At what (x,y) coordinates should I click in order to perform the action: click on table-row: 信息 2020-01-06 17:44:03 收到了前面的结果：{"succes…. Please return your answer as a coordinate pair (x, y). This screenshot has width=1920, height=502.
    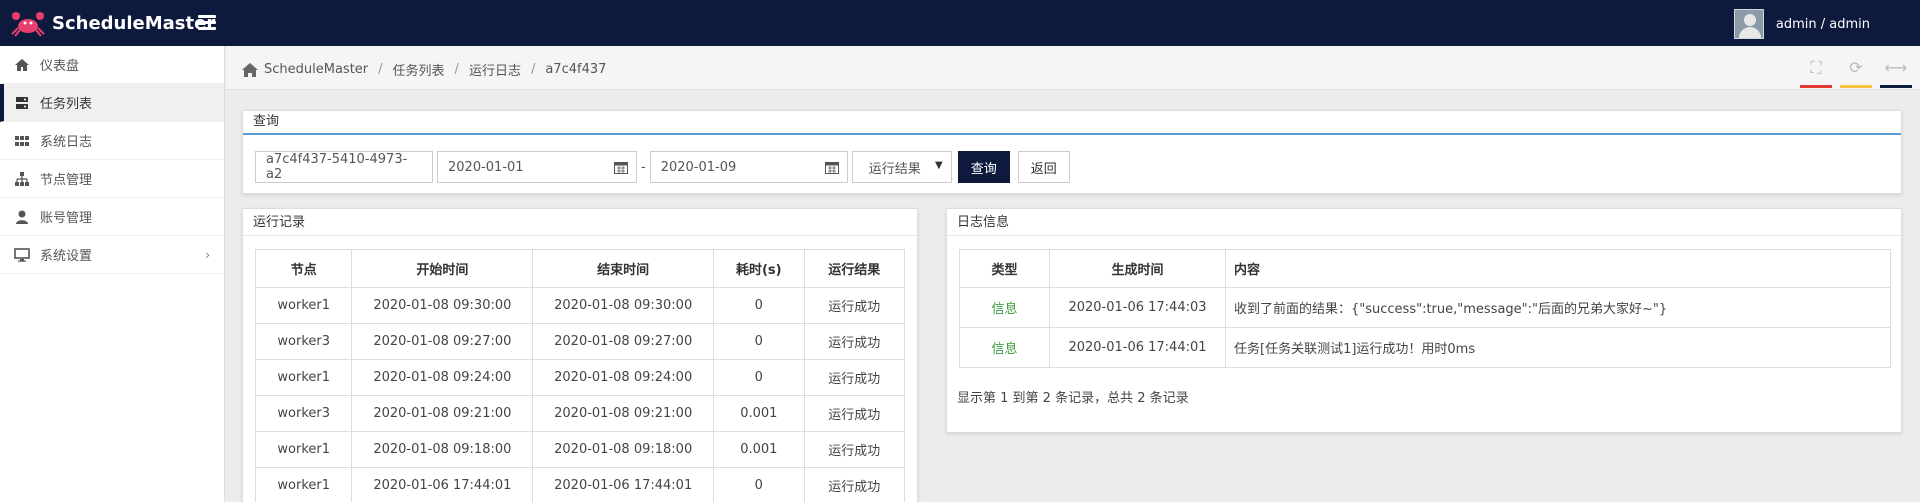
    Looking at the image, I should click on (1425, 307).